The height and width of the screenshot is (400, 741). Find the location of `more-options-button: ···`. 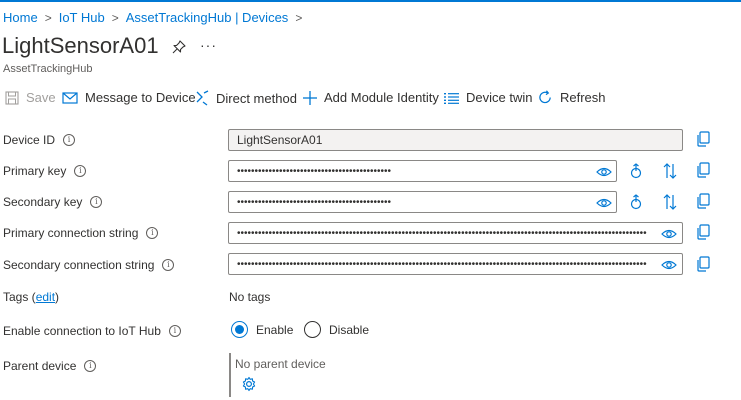

more-options-button: ··· is located at coordinates (208, 45).